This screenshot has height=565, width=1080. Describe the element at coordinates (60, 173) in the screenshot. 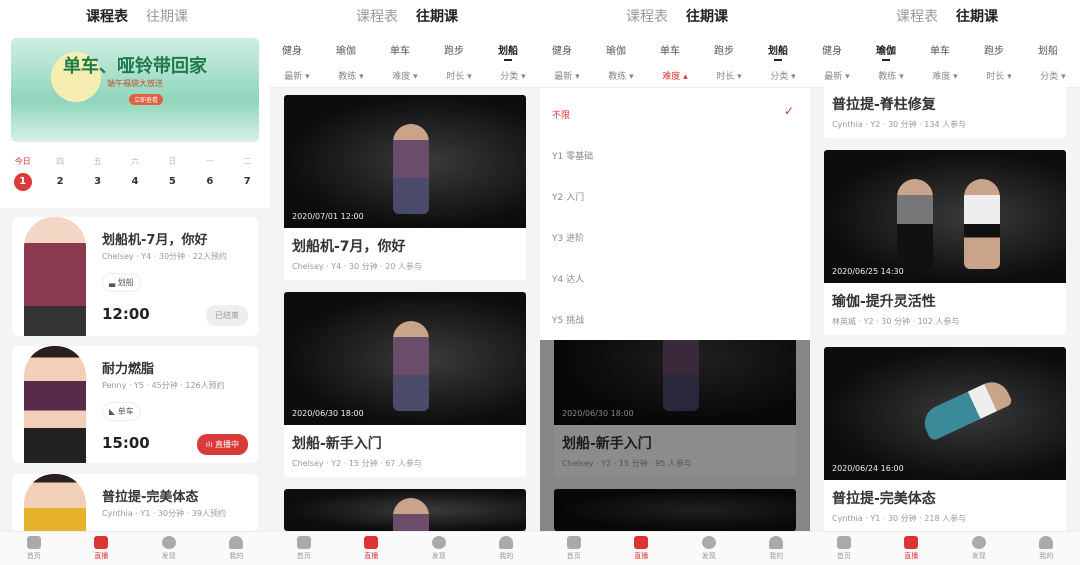

I see `day-1: 四2` at that location.